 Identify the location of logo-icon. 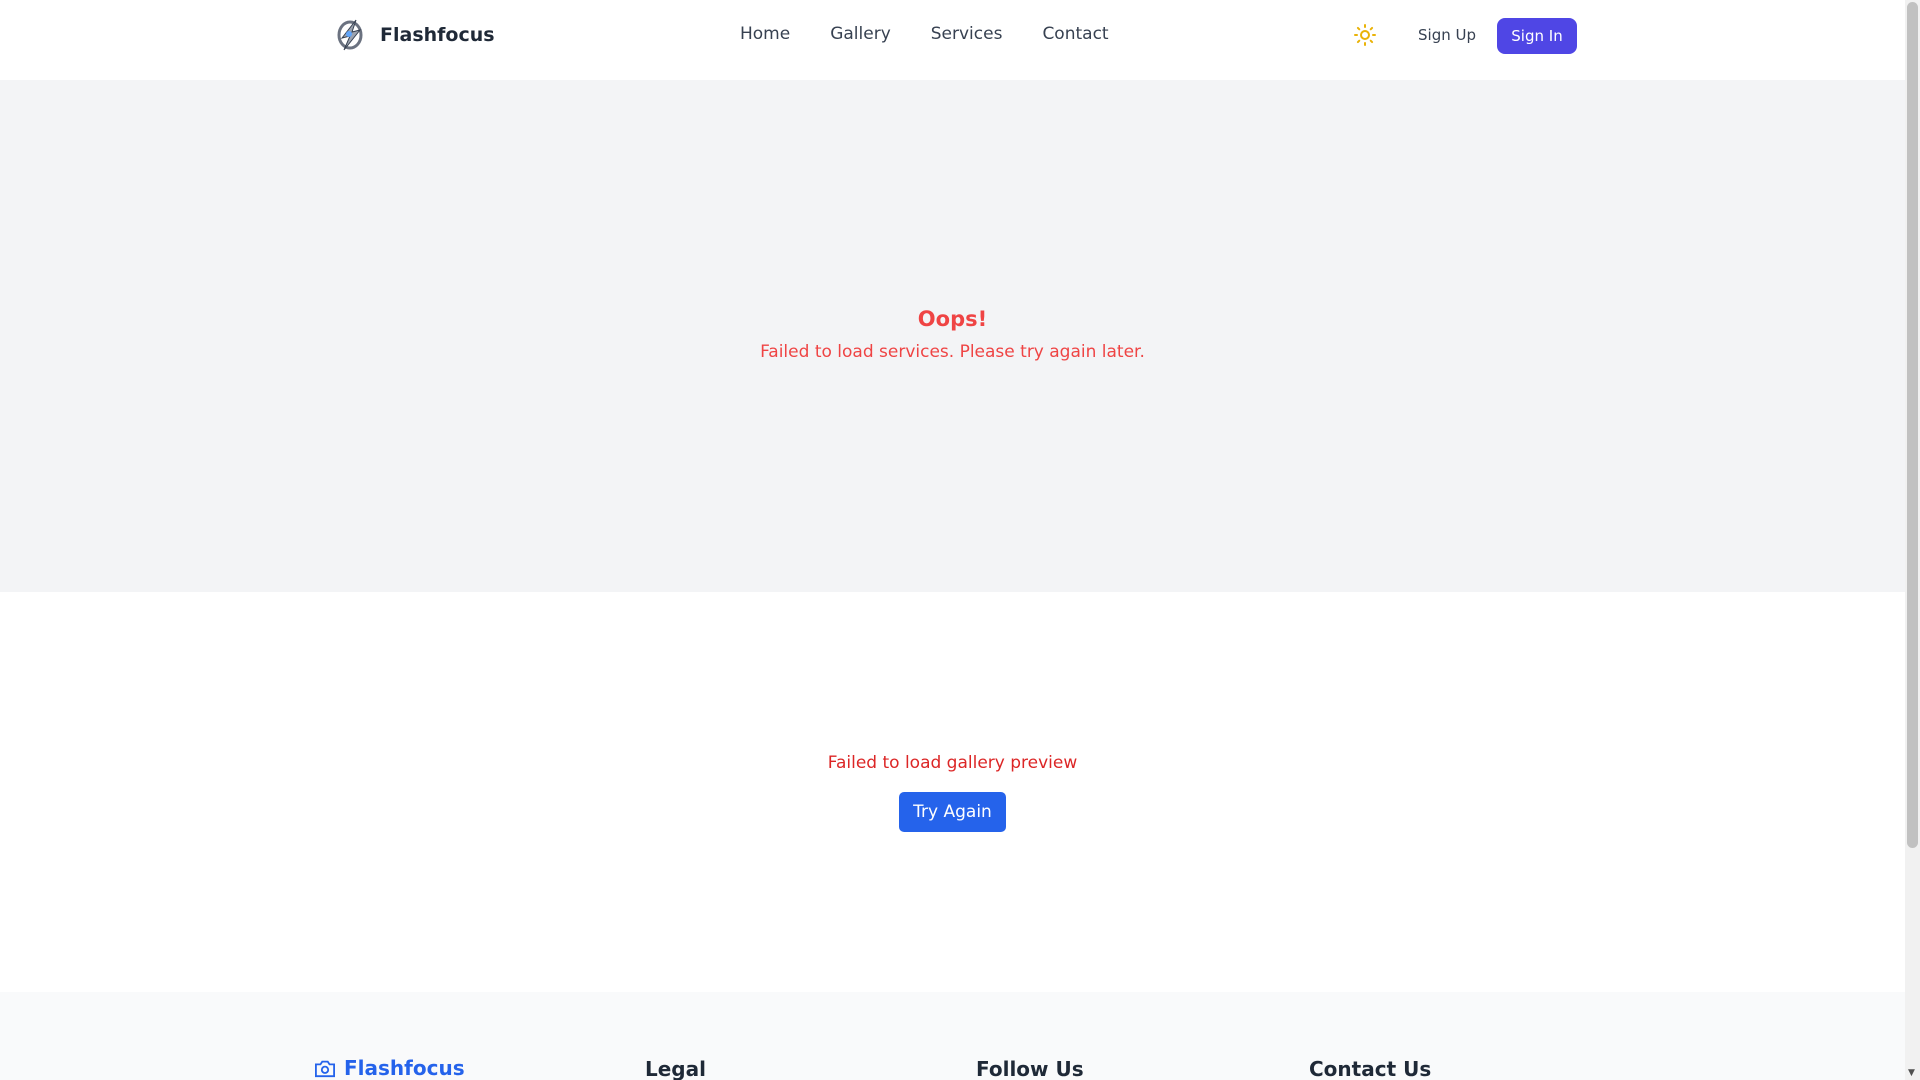
(350, 35).